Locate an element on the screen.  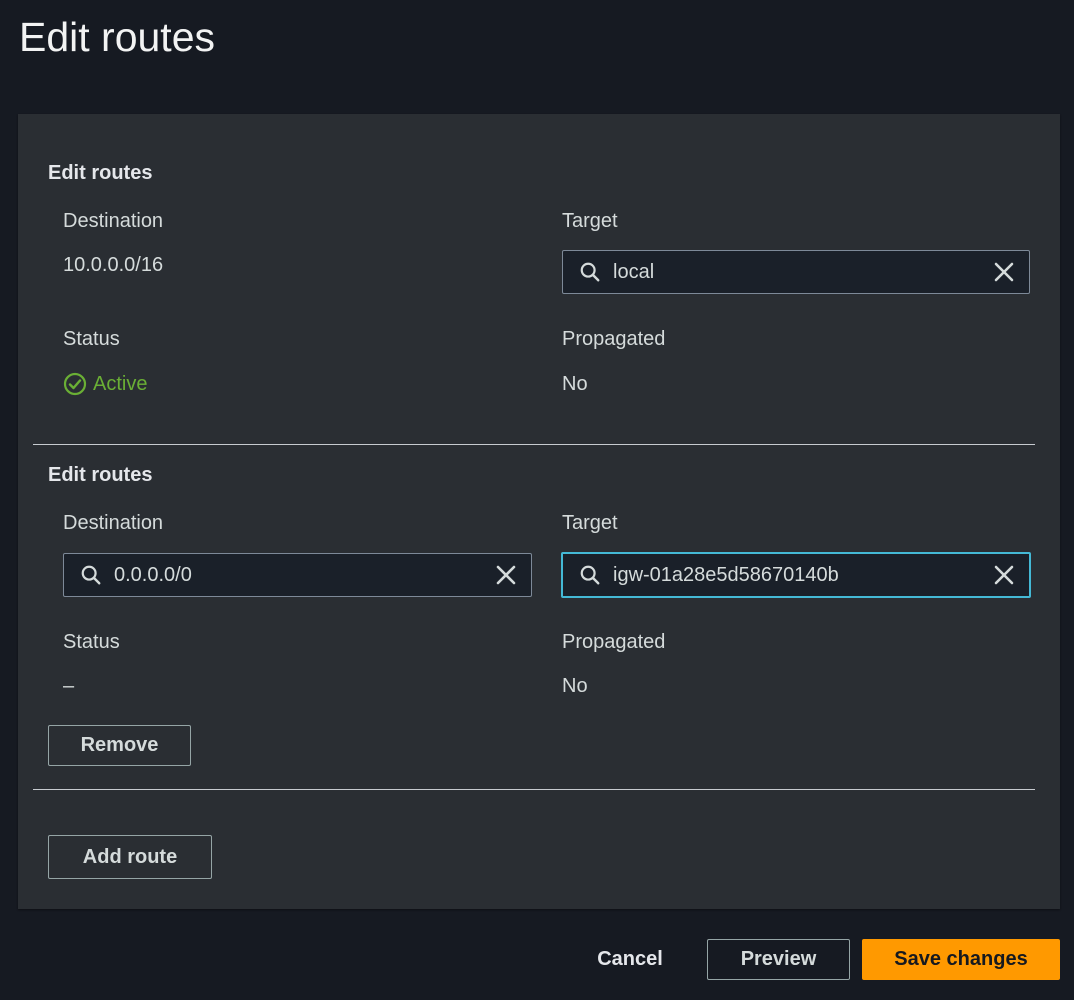
route-1-propagated-value: No is located at coordinates (575, 384).